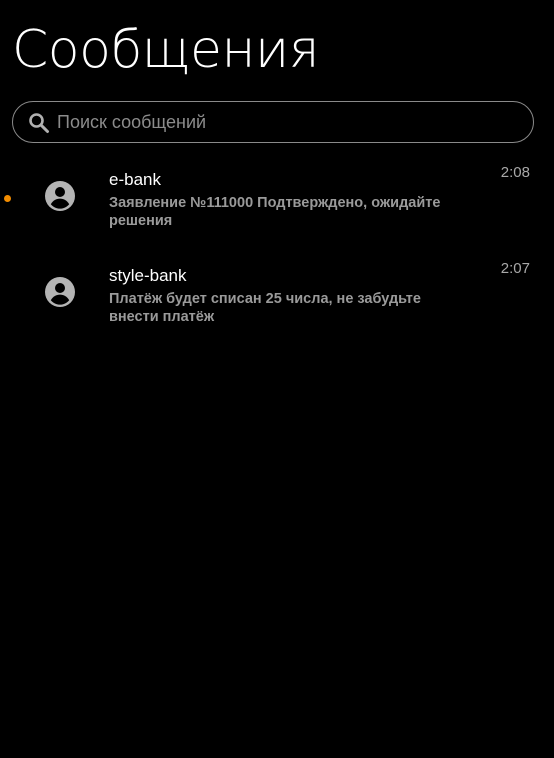 Image resolution: width=554 pixels, height=758 pixels. Describe the element at coordinates (39, 123) in the screenshot. I see `search-icon` at that location.